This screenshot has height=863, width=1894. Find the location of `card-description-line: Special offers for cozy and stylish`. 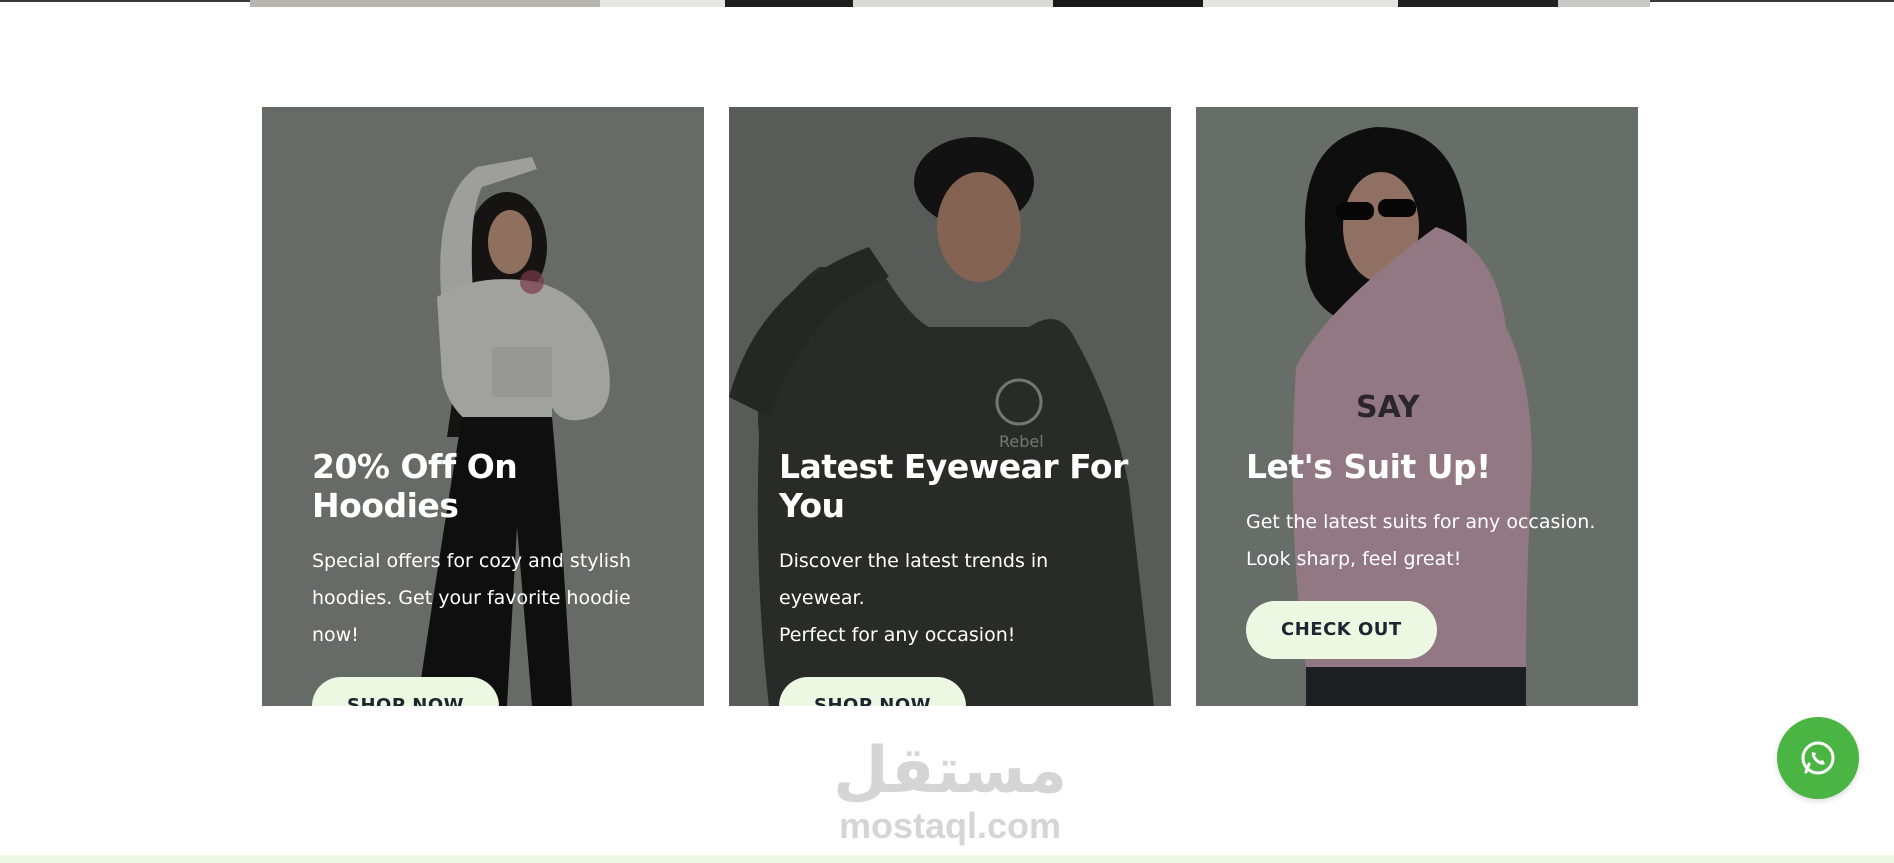

card-description-line: Special offers for cozy and stylish is located at coordinates (472, 561).